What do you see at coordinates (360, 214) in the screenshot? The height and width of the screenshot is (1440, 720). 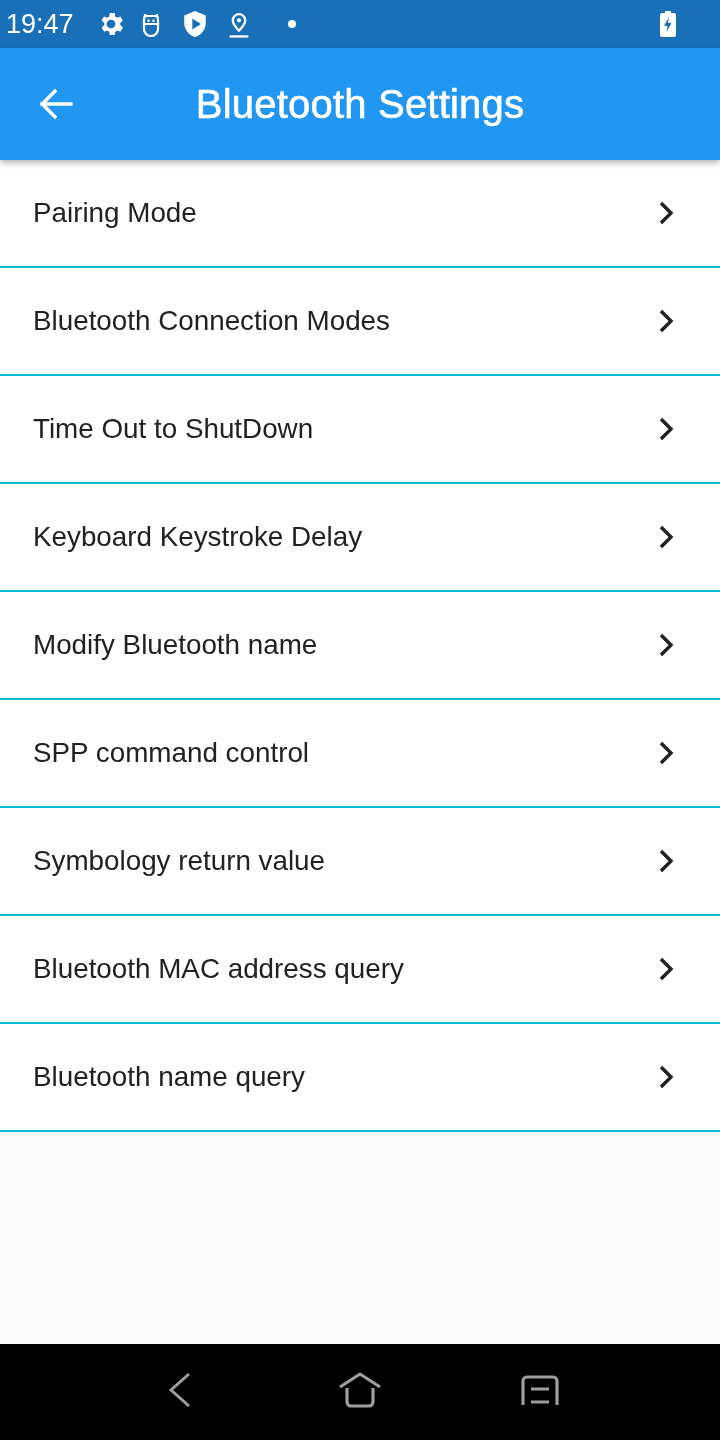 I see `settings-list-item: Pairing Mode` at bounding box center [360, 214].